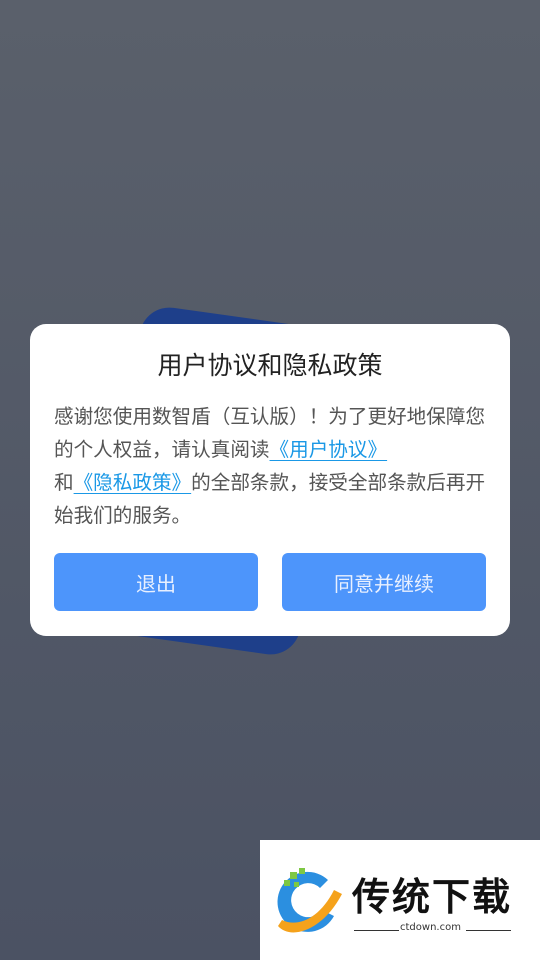 The image size is (540, 960). What do you see at coordinates (270, 365) in the screenshot?
I see `dialog-title: 用户协议和隐私政策` at bounding box center [270, 365].